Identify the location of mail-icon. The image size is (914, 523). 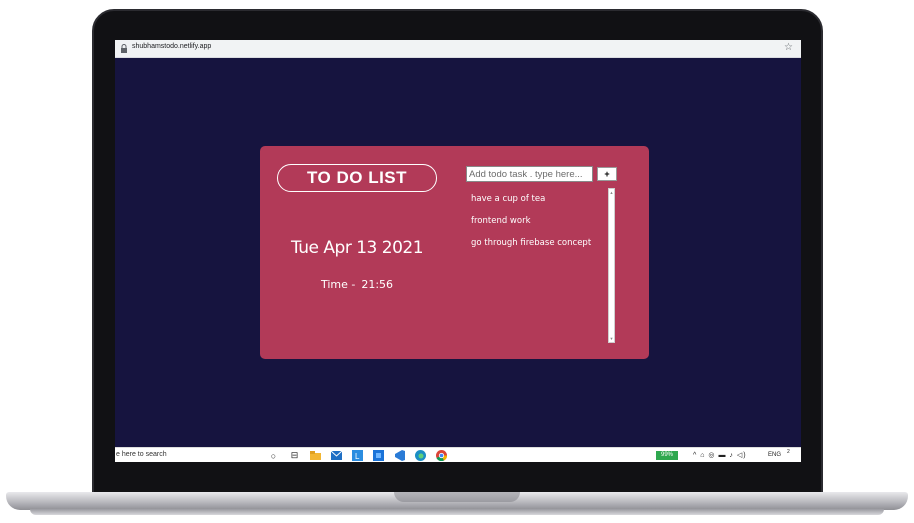
(336, 456).